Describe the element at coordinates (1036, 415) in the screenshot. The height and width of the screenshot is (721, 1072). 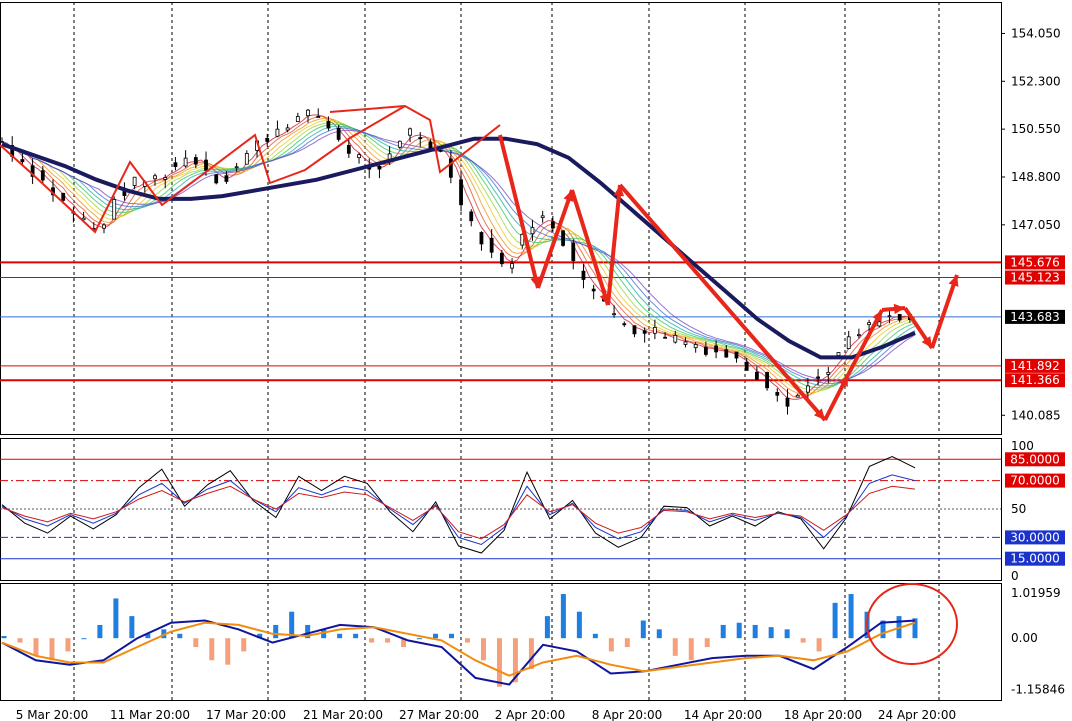
I see `price-y-tick: 140.085` at that location.